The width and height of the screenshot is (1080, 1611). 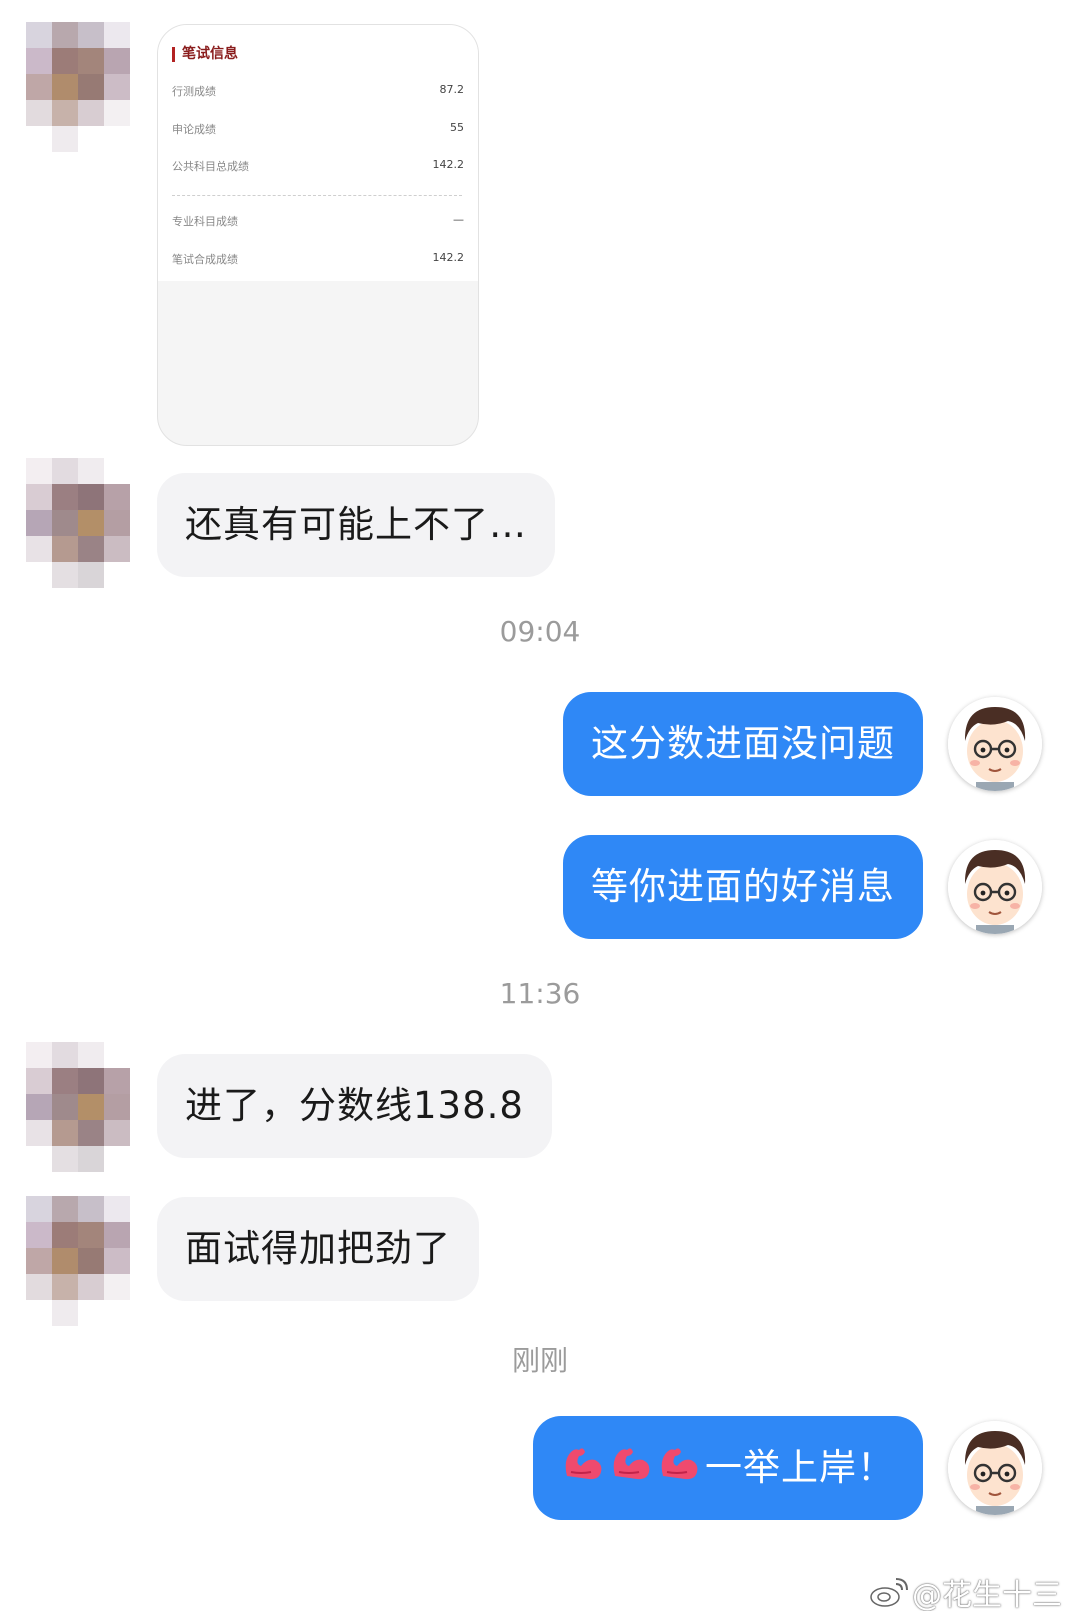 I want to click on score-label: 笔试合成成绩, so click(x=205, y=259).